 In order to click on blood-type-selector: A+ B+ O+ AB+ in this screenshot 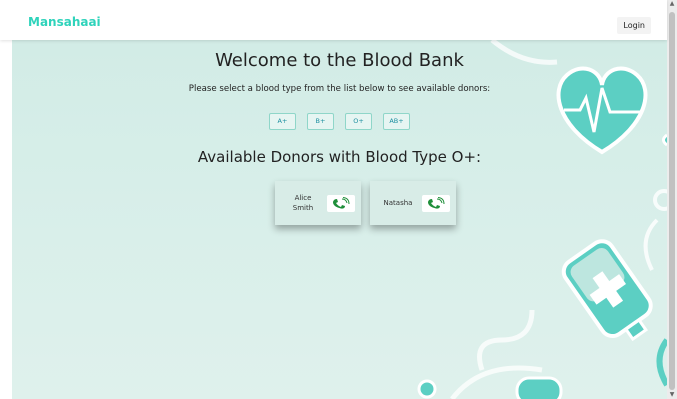, I will do `click(339, 121)`.